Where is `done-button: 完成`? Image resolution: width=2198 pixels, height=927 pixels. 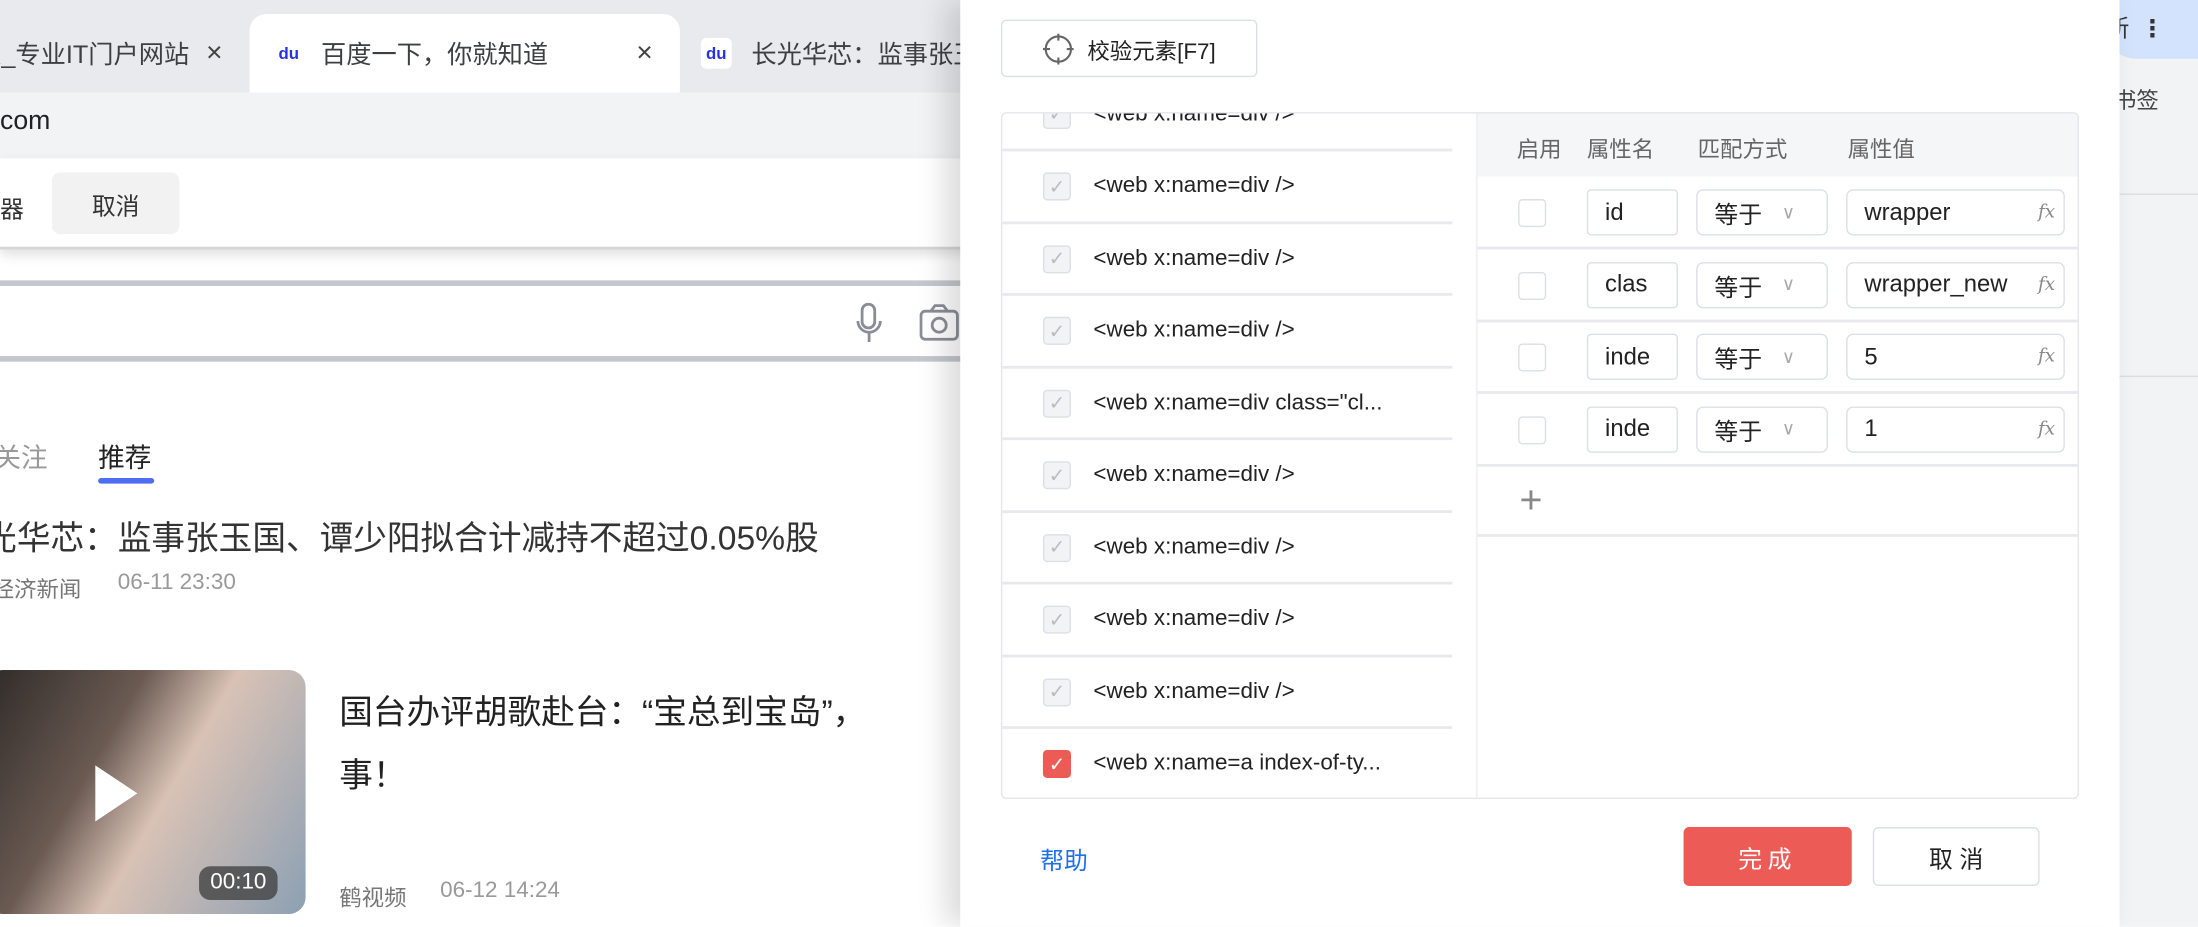
done-button: 完成 is located at coordinates (1767, 856).